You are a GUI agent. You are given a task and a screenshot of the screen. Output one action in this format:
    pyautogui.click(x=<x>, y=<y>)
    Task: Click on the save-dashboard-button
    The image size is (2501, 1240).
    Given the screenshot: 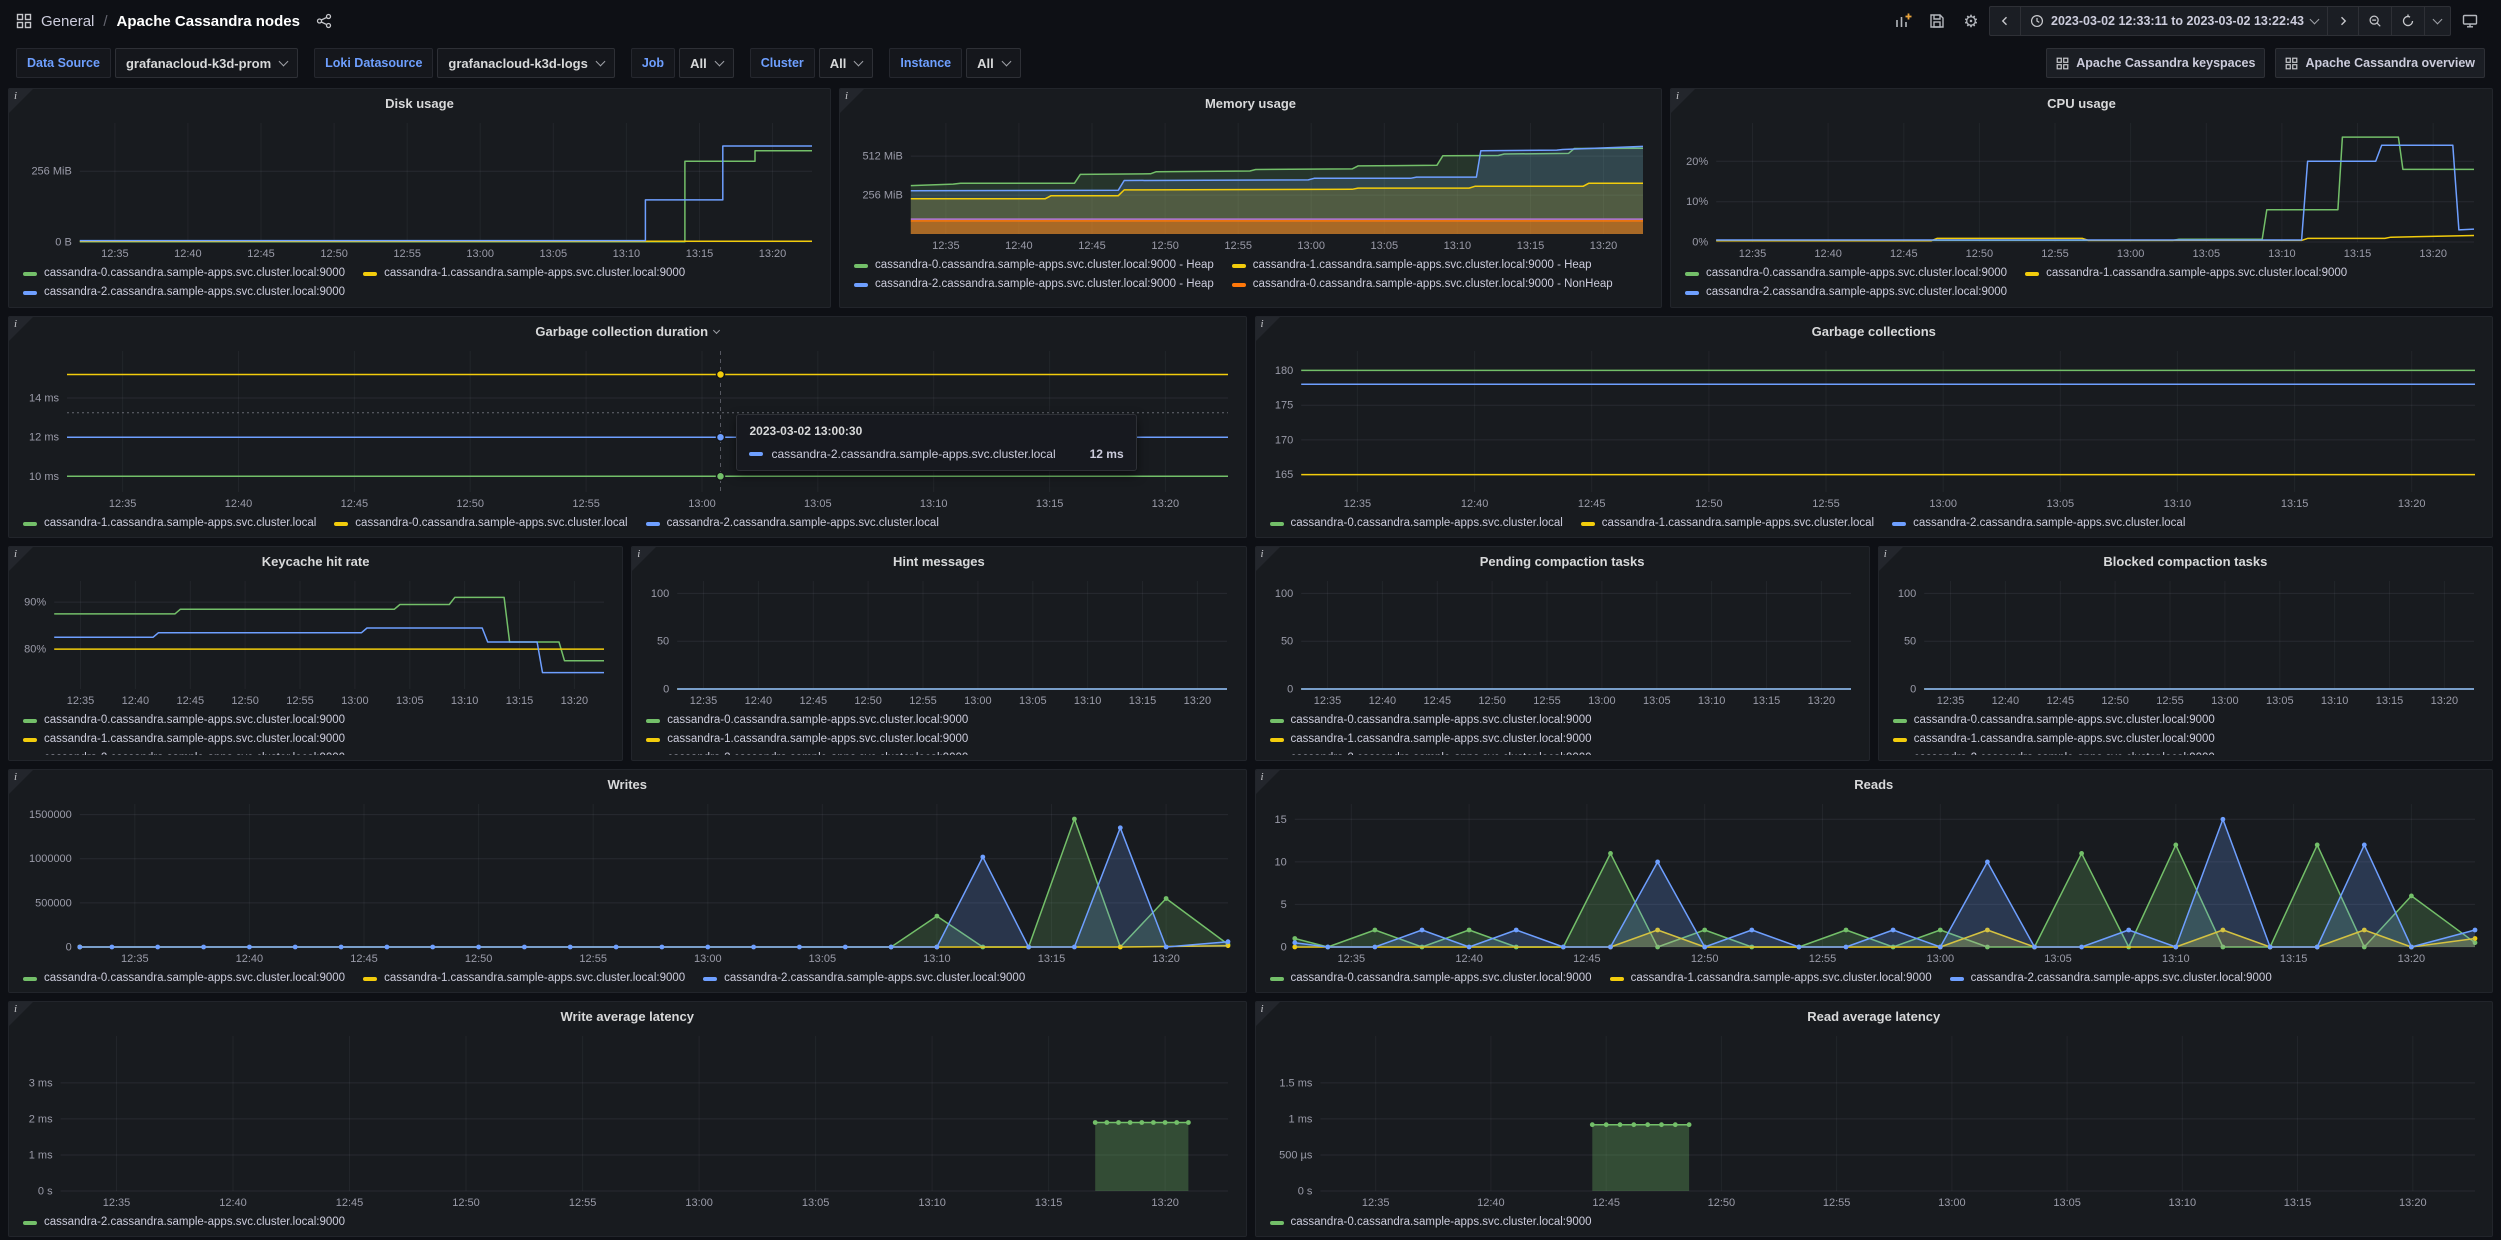 What is the action you would take?
    pyautogui.click(x=1937, y=21)
    